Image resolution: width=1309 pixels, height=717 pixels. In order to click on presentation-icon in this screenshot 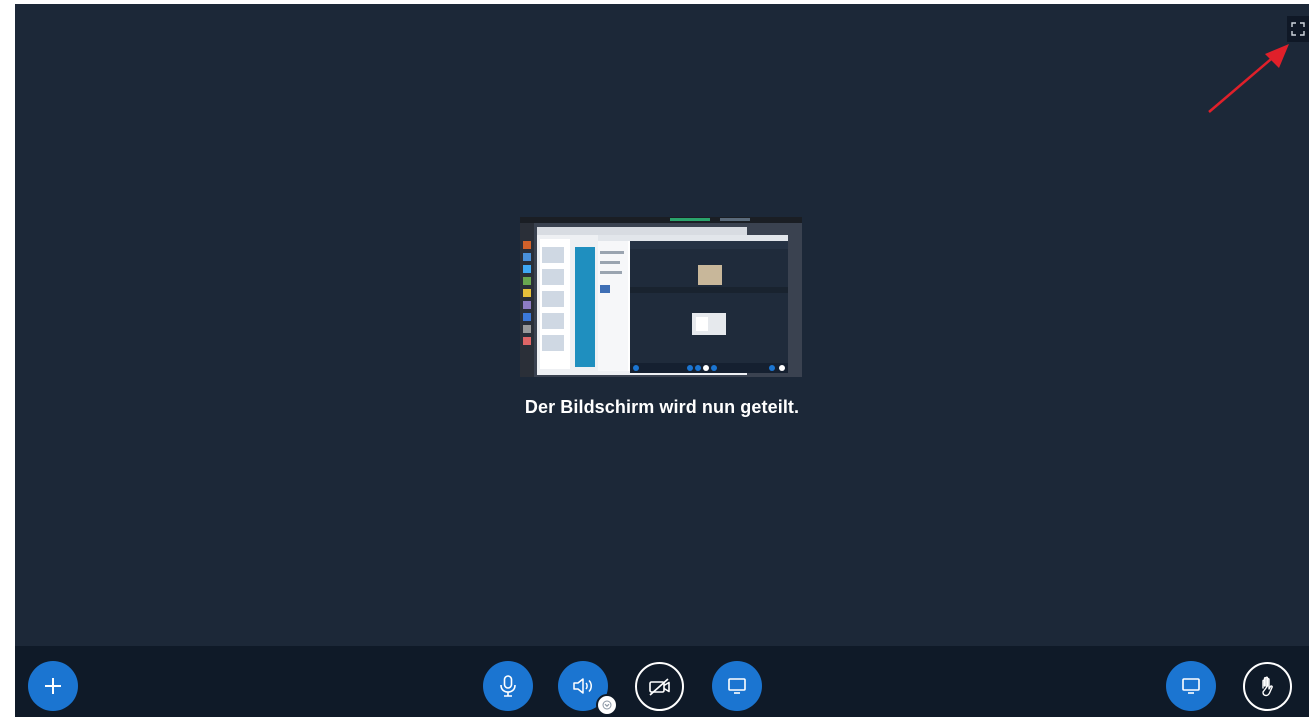, I will do `click(1191, 686)`.